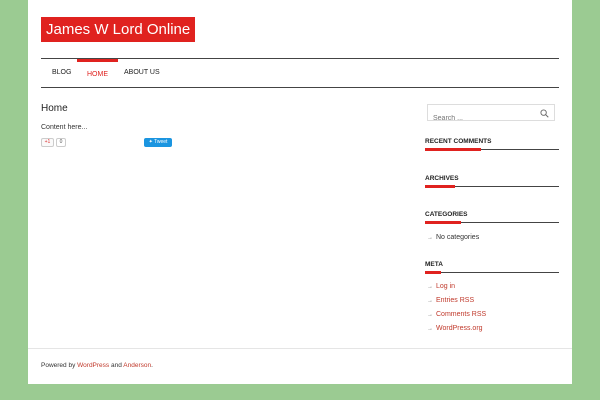  I want to click on list-item: → WordPress.org, so click(456, 329).